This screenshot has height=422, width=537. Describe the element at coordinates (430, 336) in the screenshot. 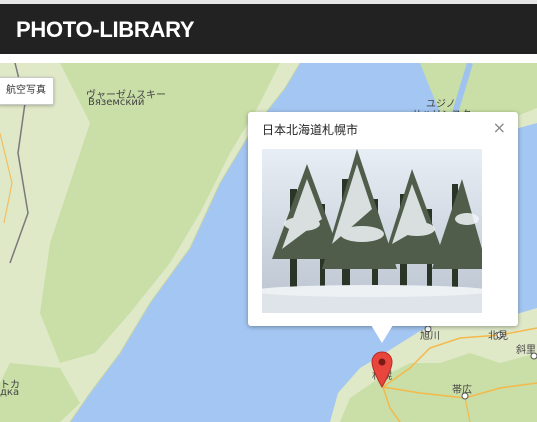

I see `label-asahikawa: 旭川` at that location.